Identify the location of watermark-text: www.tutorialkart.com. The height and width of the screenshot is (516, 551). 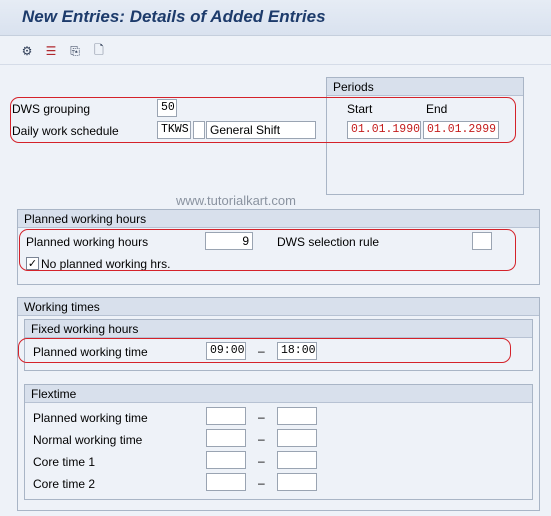
(236, 200).